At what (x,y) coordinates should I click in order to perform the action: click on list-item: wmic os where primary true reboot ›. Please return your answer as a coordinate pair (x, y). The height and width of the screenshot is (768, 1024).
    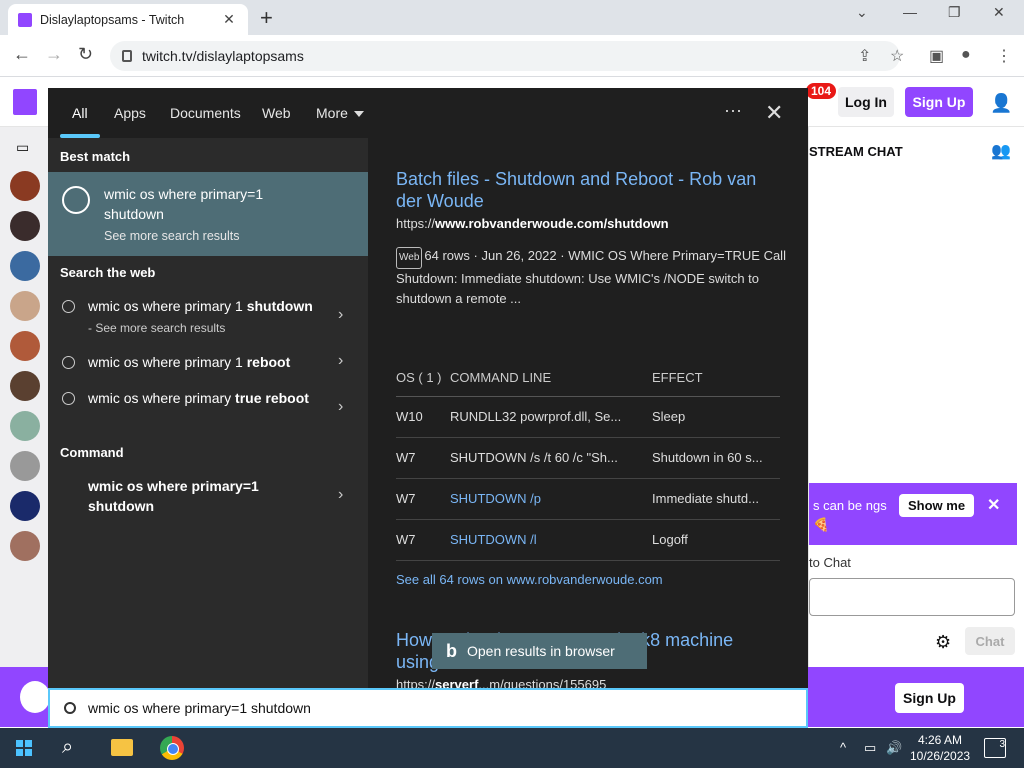
    Looking at the image, I should click on (208, 409).